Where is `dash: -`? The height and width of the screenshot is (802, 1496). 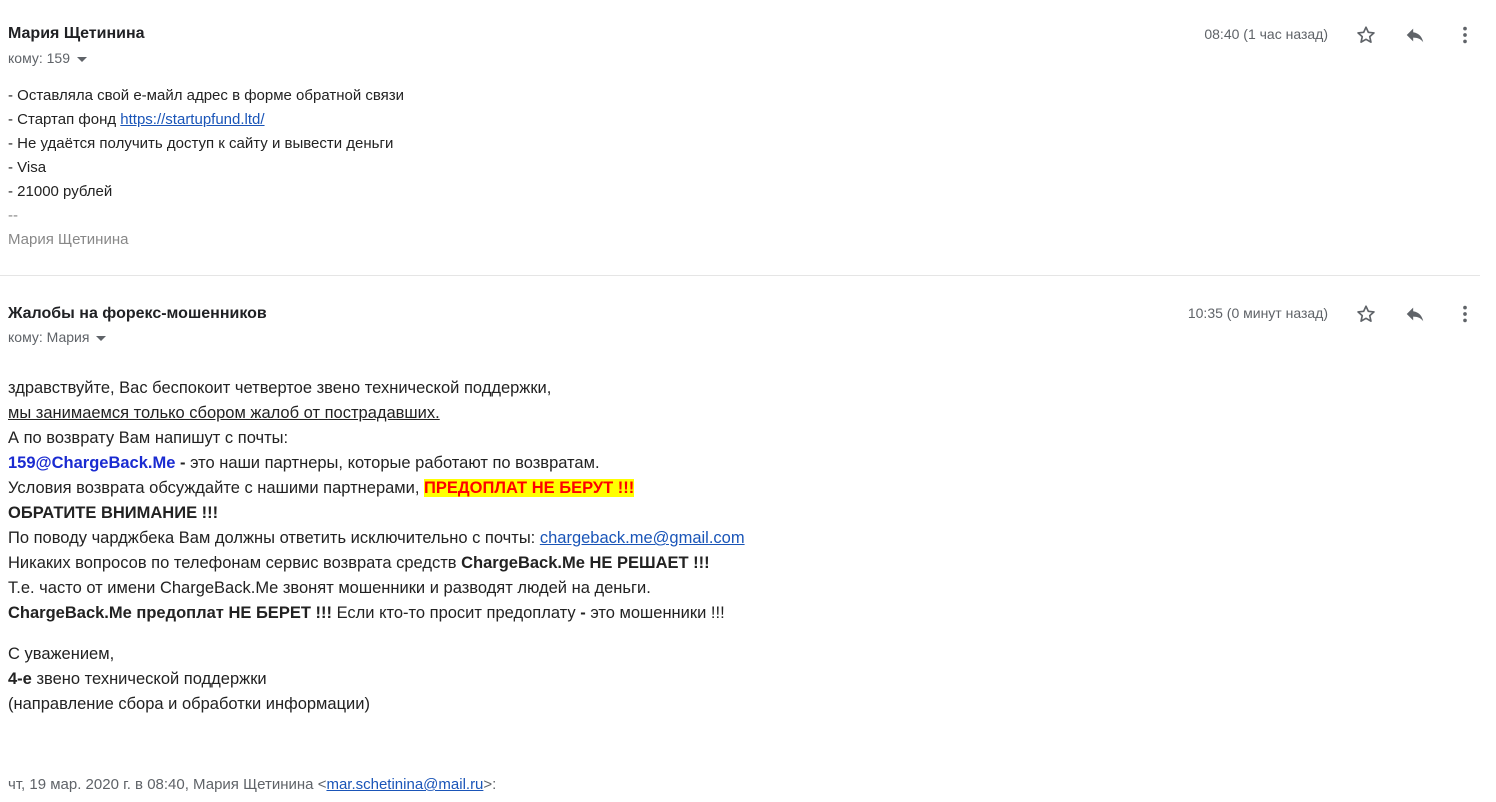 dash: - is located at coordinates (183, 463).